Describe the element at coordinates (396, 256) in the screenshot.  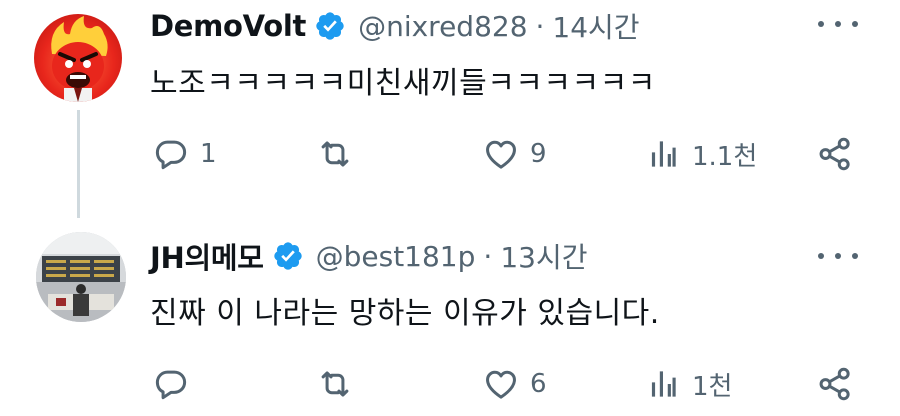
I see `handle: @best181p` at that location.